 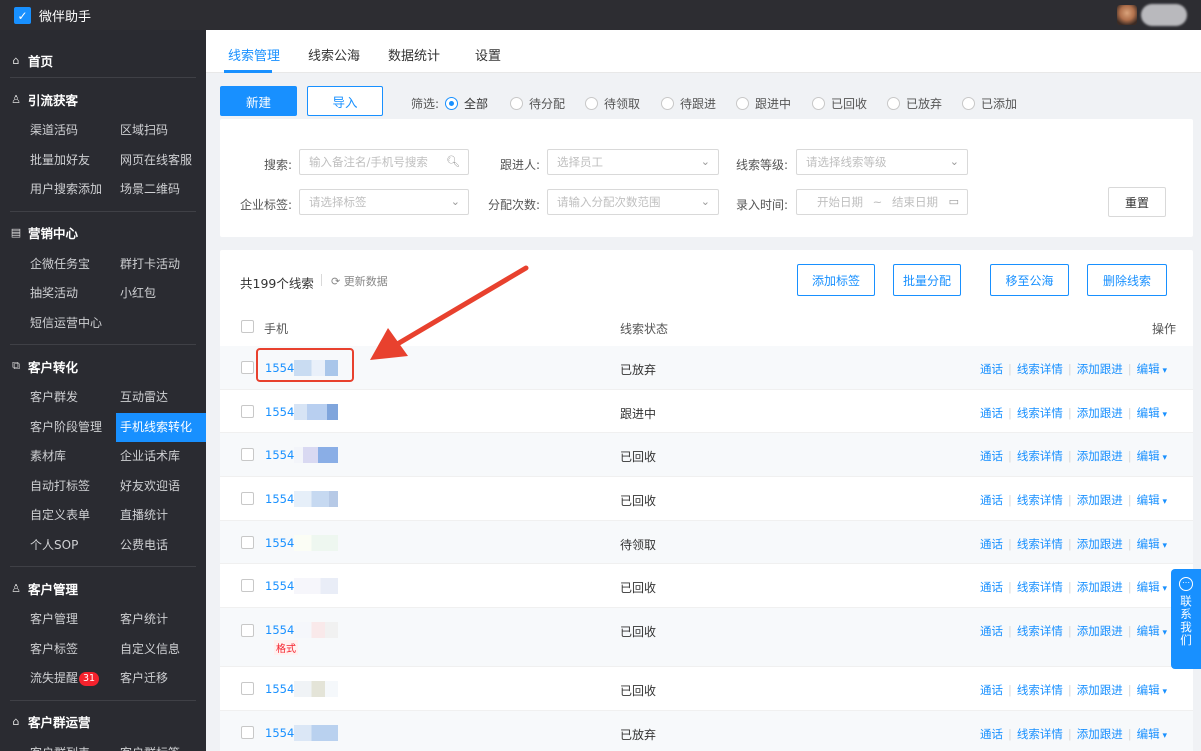 What do you see at coordinates (103, 99) in the screenshot?
I see `sidebar-section-header: ♙ 引流获客` at bounding box center [103, 99].